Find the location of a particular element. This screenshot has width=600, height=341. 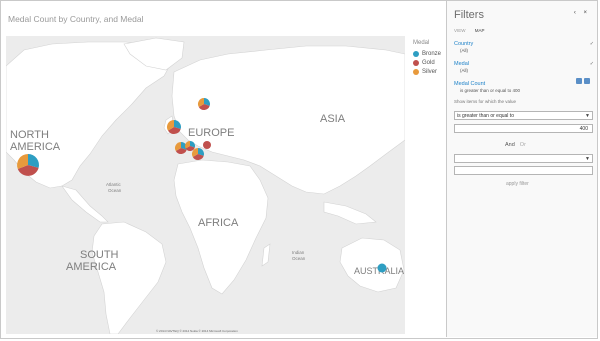

or-option: Or is located at coordinates (523, 145).